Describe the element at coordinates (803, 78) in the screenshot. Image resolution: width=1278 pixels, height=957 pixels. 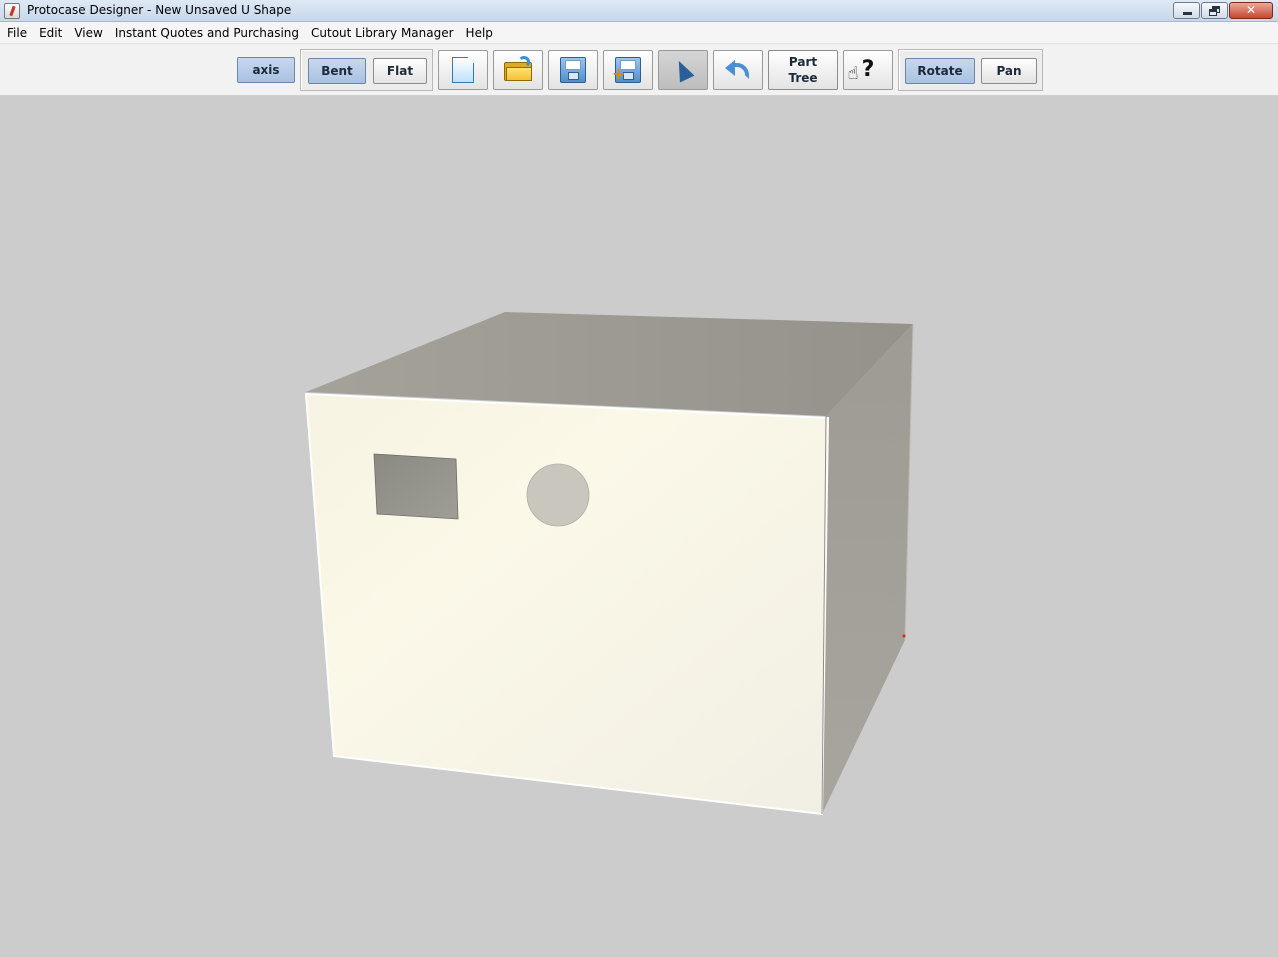
I see `part-tree-label-line2: Tree` at that location.